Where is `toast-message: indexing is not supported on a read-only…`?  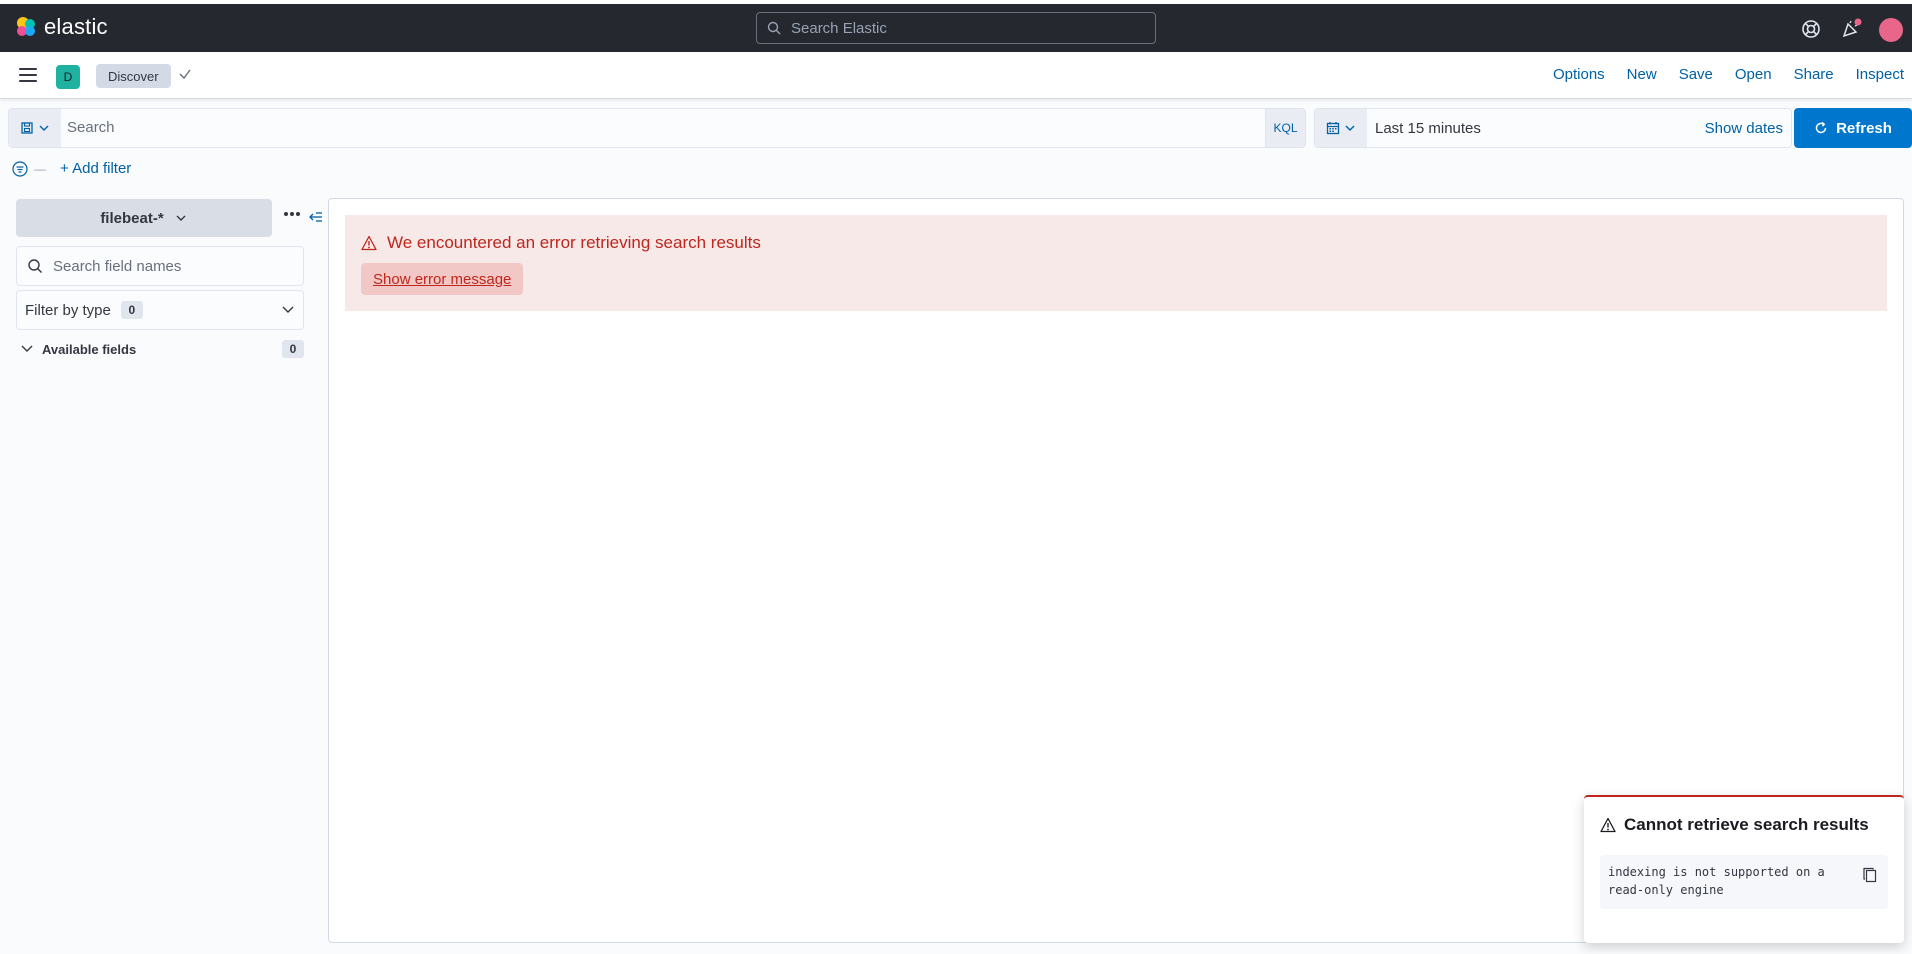 toast-message: indexing is not supported on a read-only… is located at coordinates (1716, 881).